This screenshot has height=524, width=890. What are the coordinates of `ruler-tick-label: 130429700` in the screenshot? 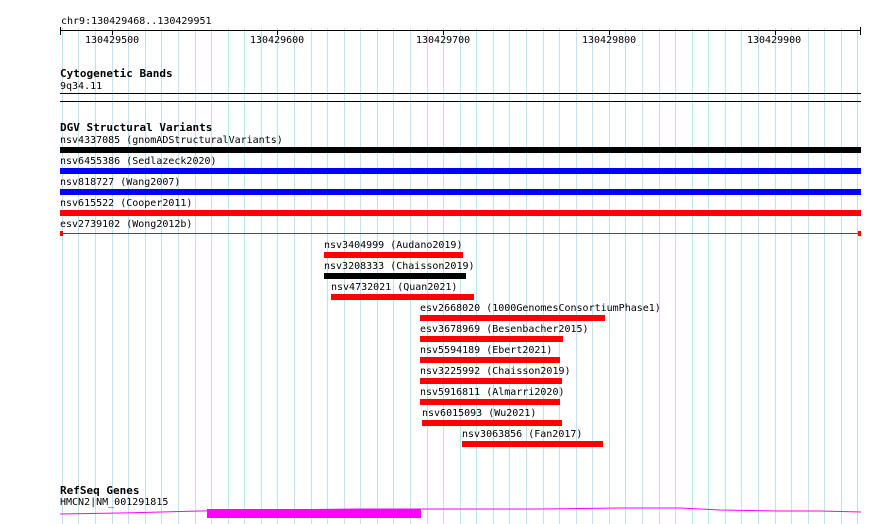 It's located at (443, 40).